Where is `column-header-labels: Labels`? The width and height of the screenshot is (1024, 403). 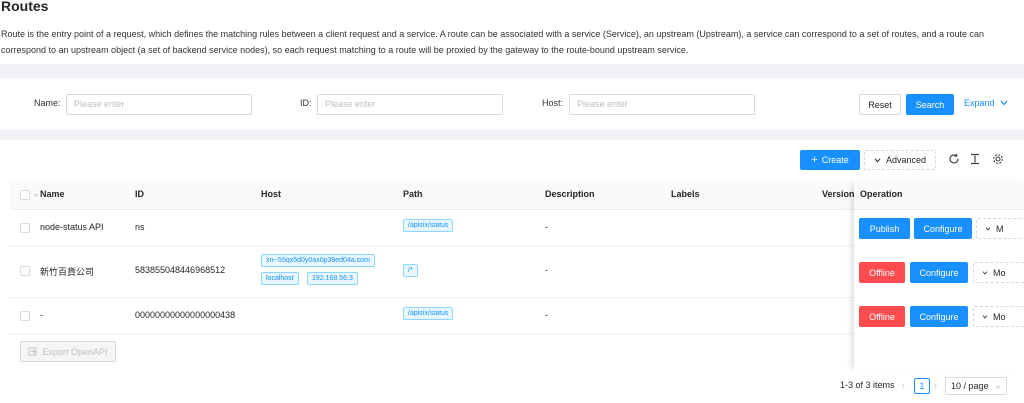 column-header-labels: Labels is located at coordinates (685, 194).